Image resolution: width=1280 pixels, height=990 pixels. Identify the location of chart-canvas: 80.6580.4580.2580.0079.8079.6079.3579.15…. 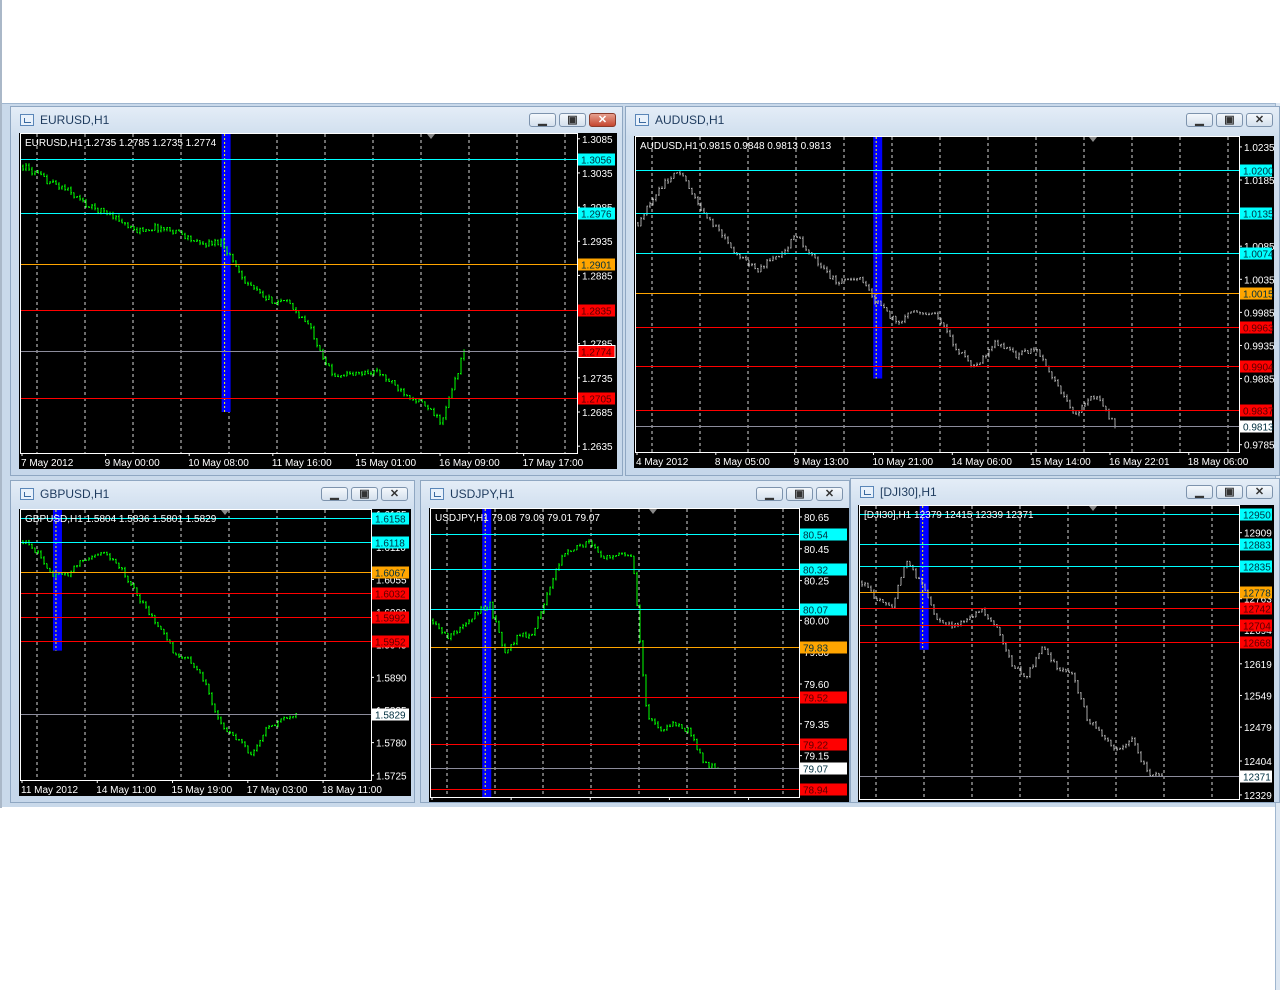
(639, 655).